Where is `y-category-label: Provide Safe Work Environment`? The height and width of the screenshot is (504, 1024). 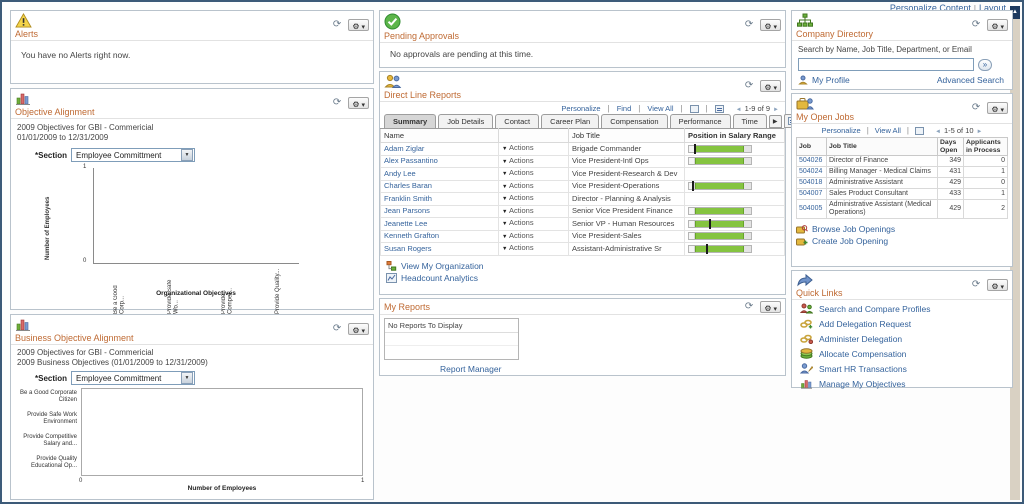
y-category-label: Provide Safe Work Environment is located at coordinates (52, 418).